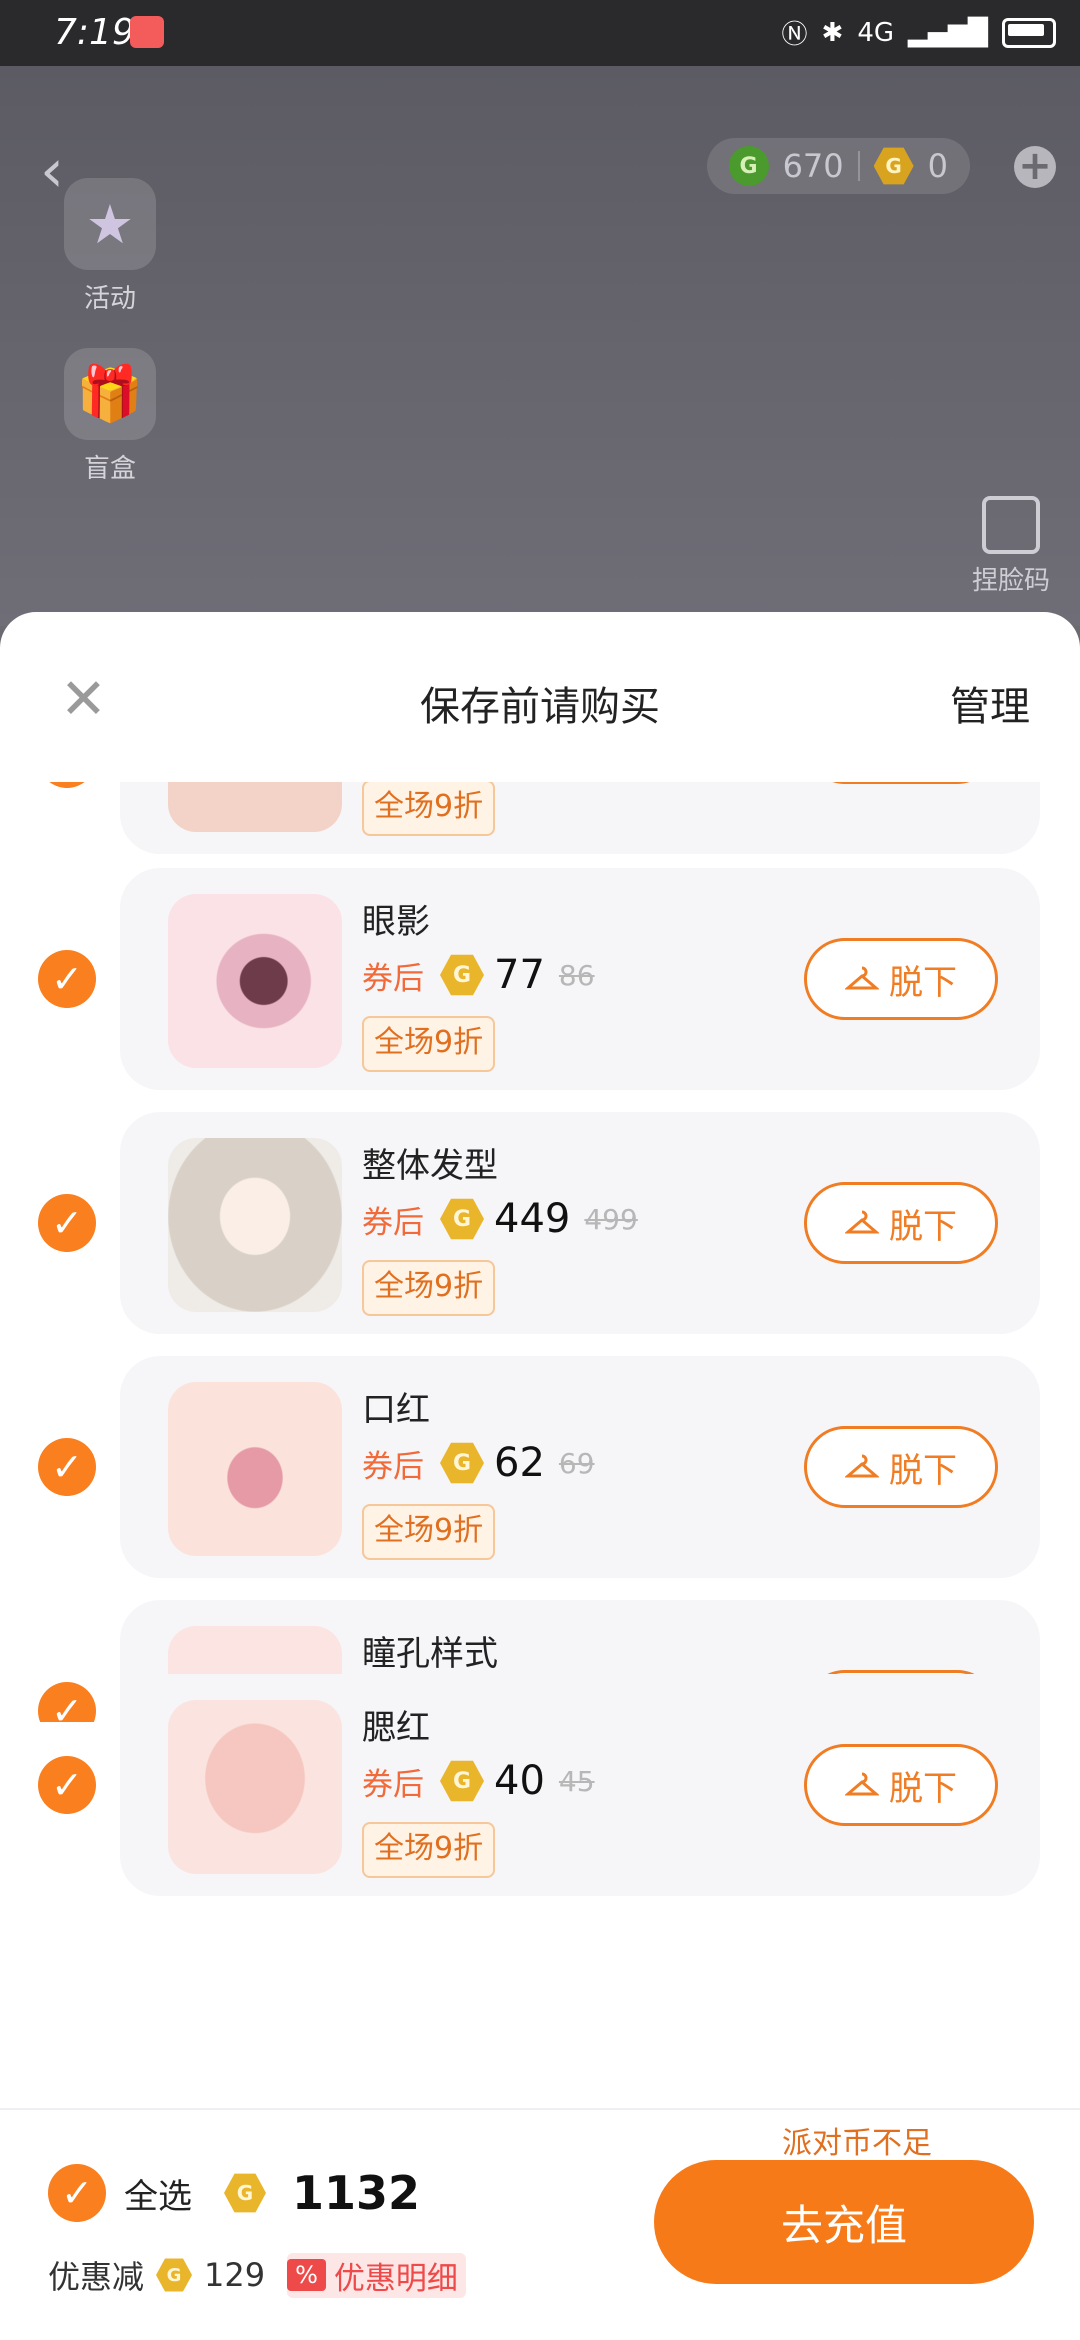 The height and width of the screenshot is (2340, 1080). Describe the element at coordinates (540, 707) in the screenshot. I see `sheet-title: 保存前请购买` at that location.